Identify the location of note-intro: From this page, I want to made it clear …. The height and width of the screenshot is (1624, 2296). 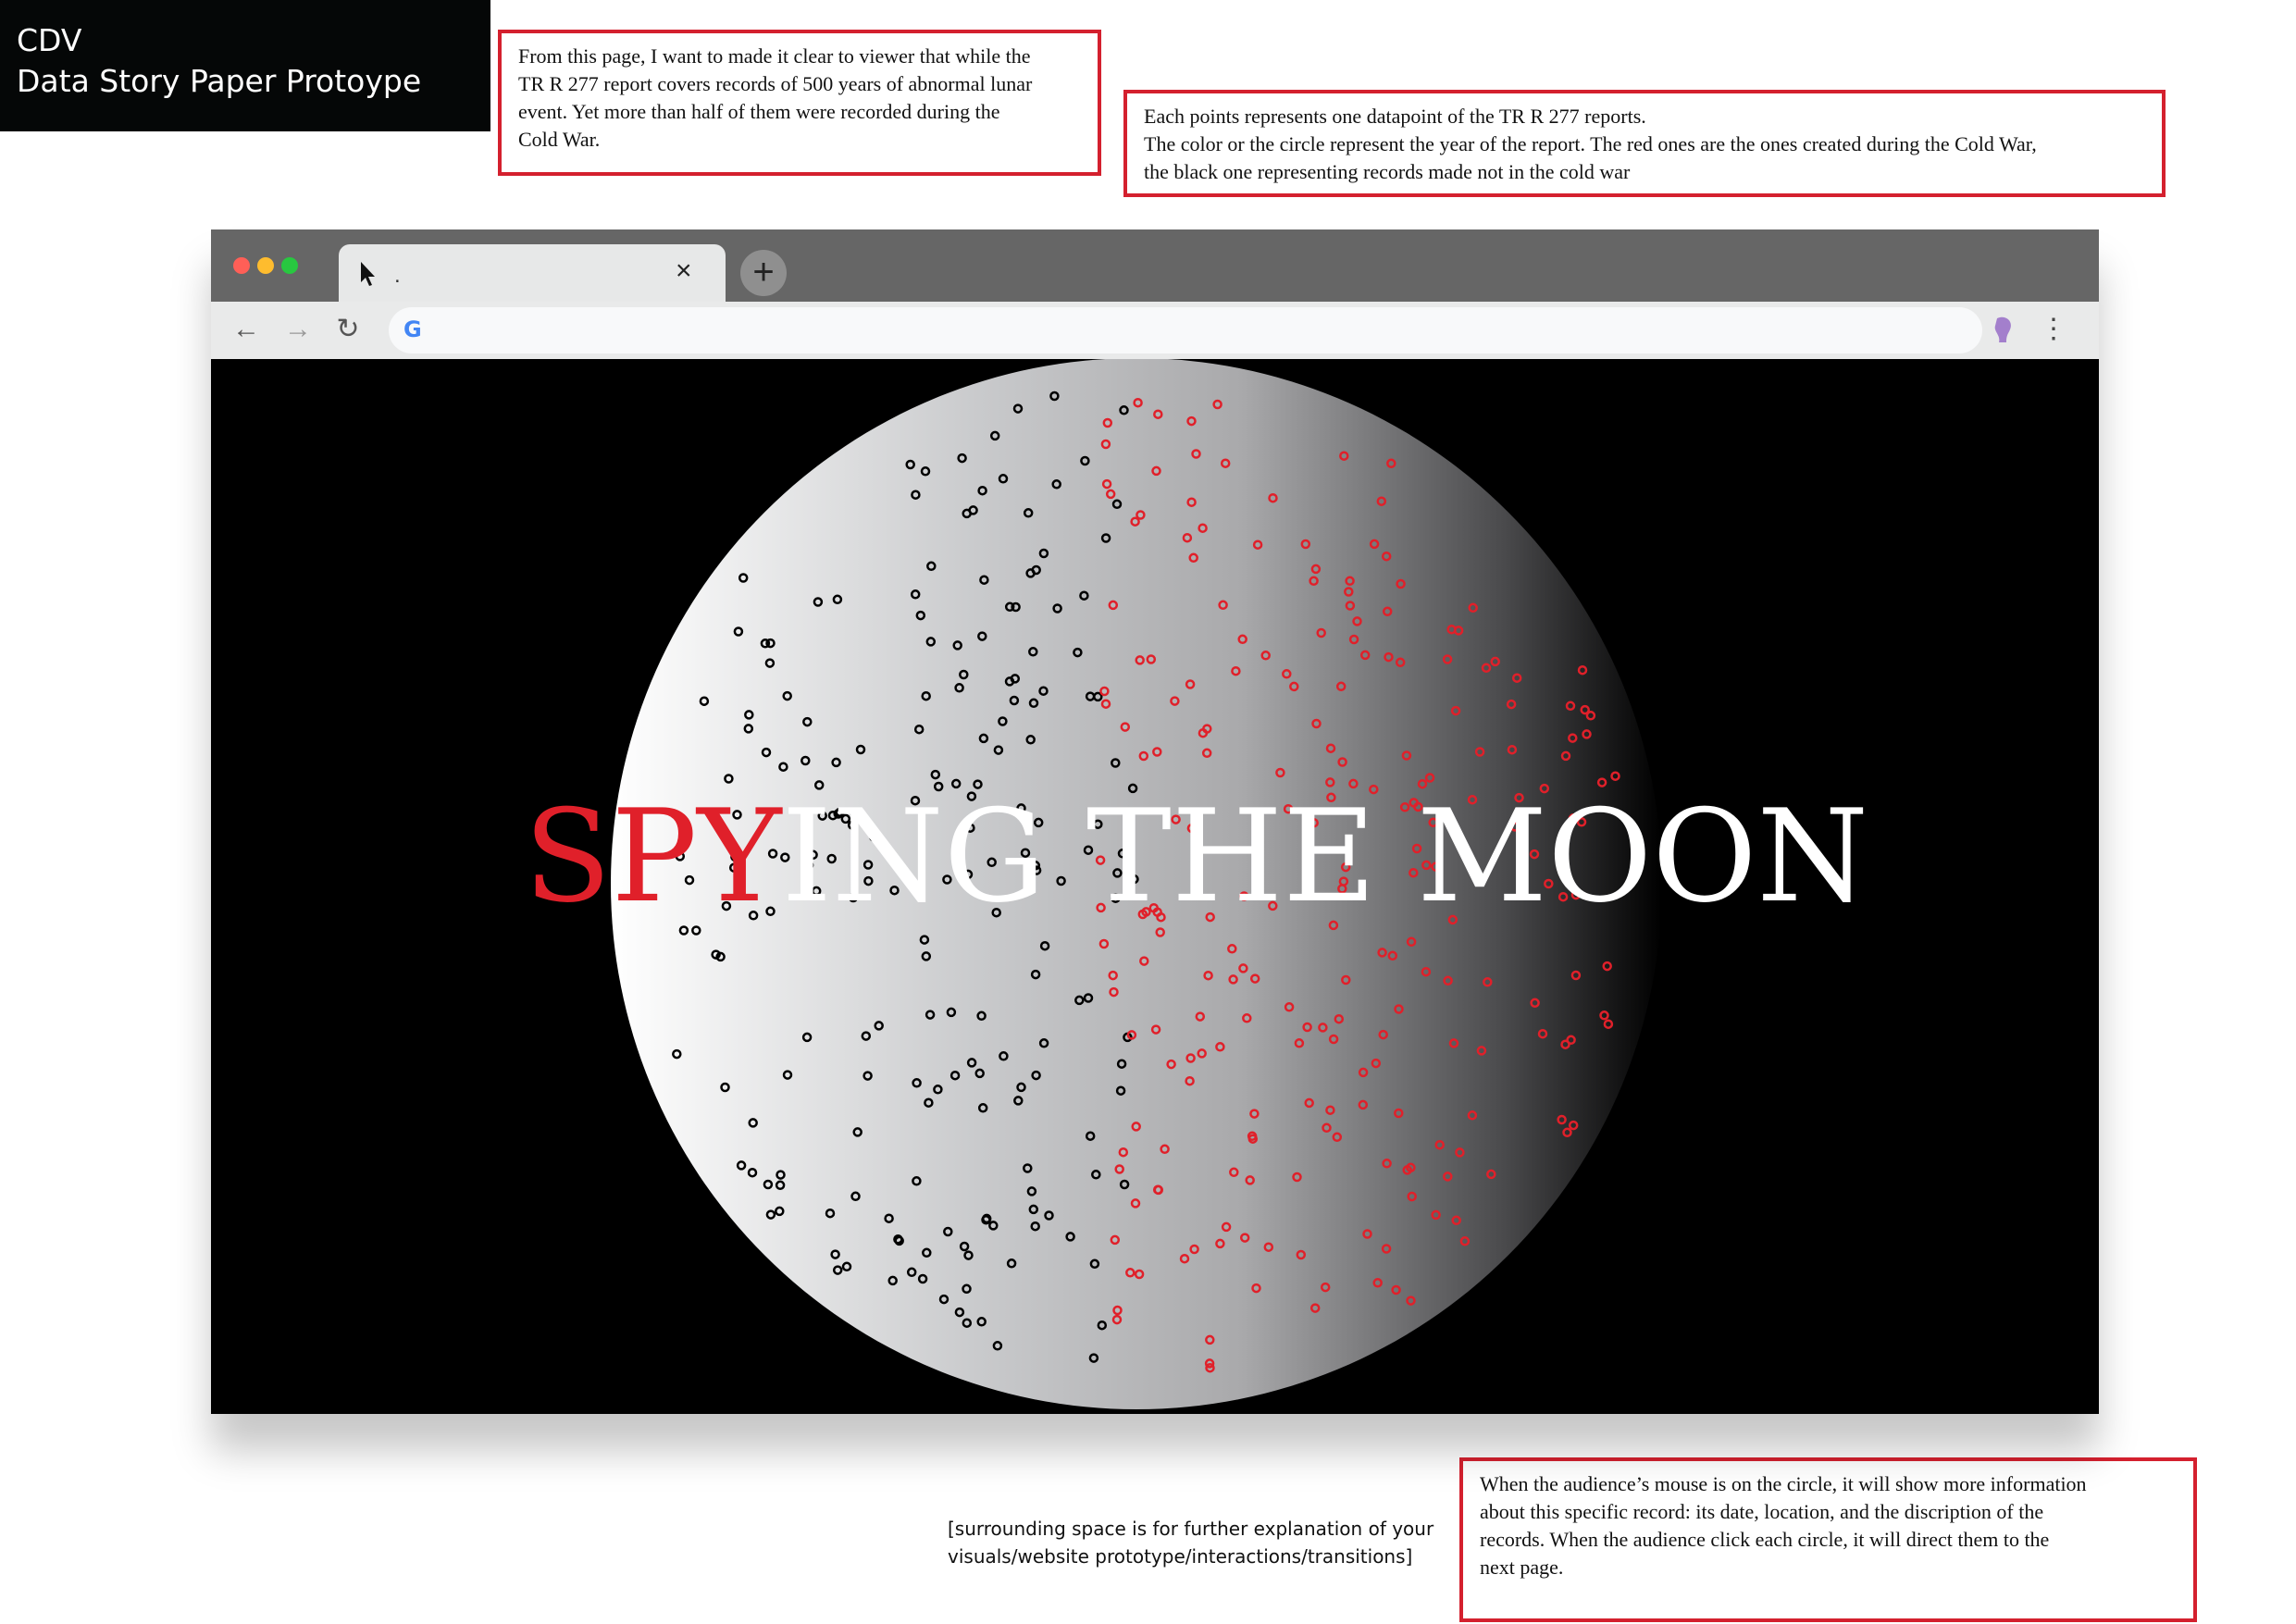
(800, 103).